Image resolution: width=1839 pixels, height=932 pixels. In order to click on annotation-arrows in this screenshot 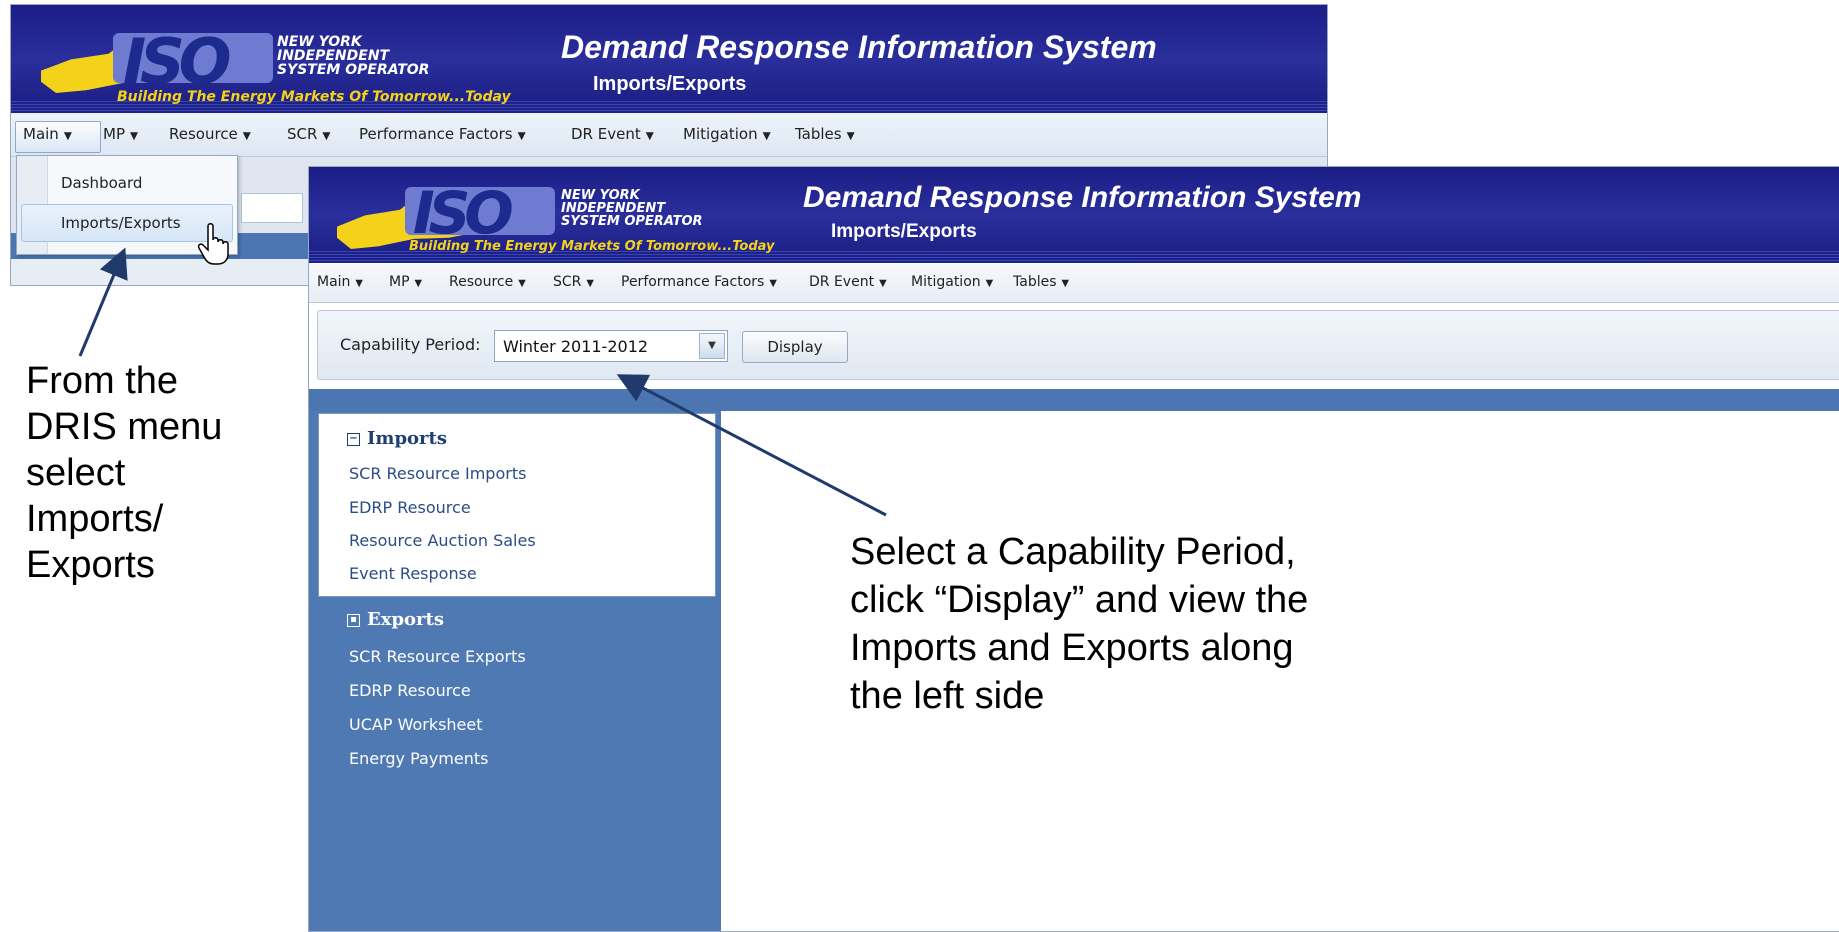, I will do `click(482, 382)`.